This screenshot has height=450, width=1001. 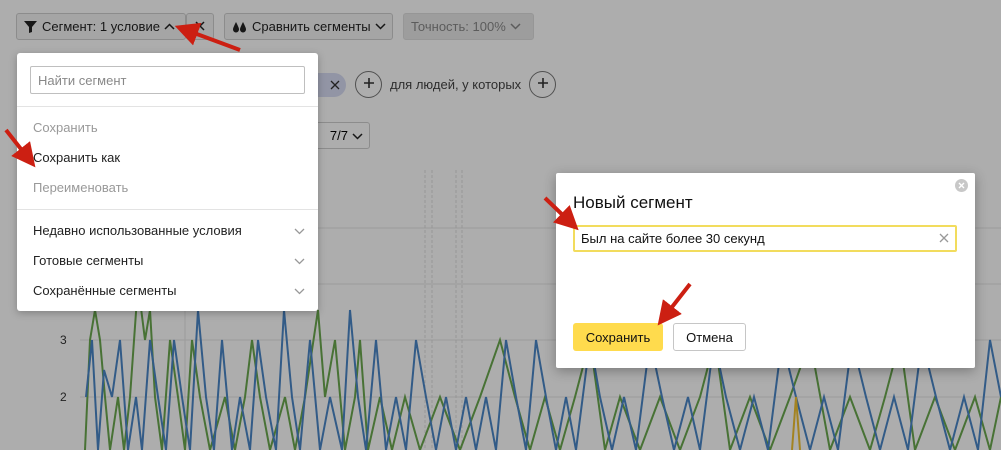 What do you see at coordinates (20, 148) in the screenshot?
I see `arrow-to-save-as` at bounding box center [20, 148].